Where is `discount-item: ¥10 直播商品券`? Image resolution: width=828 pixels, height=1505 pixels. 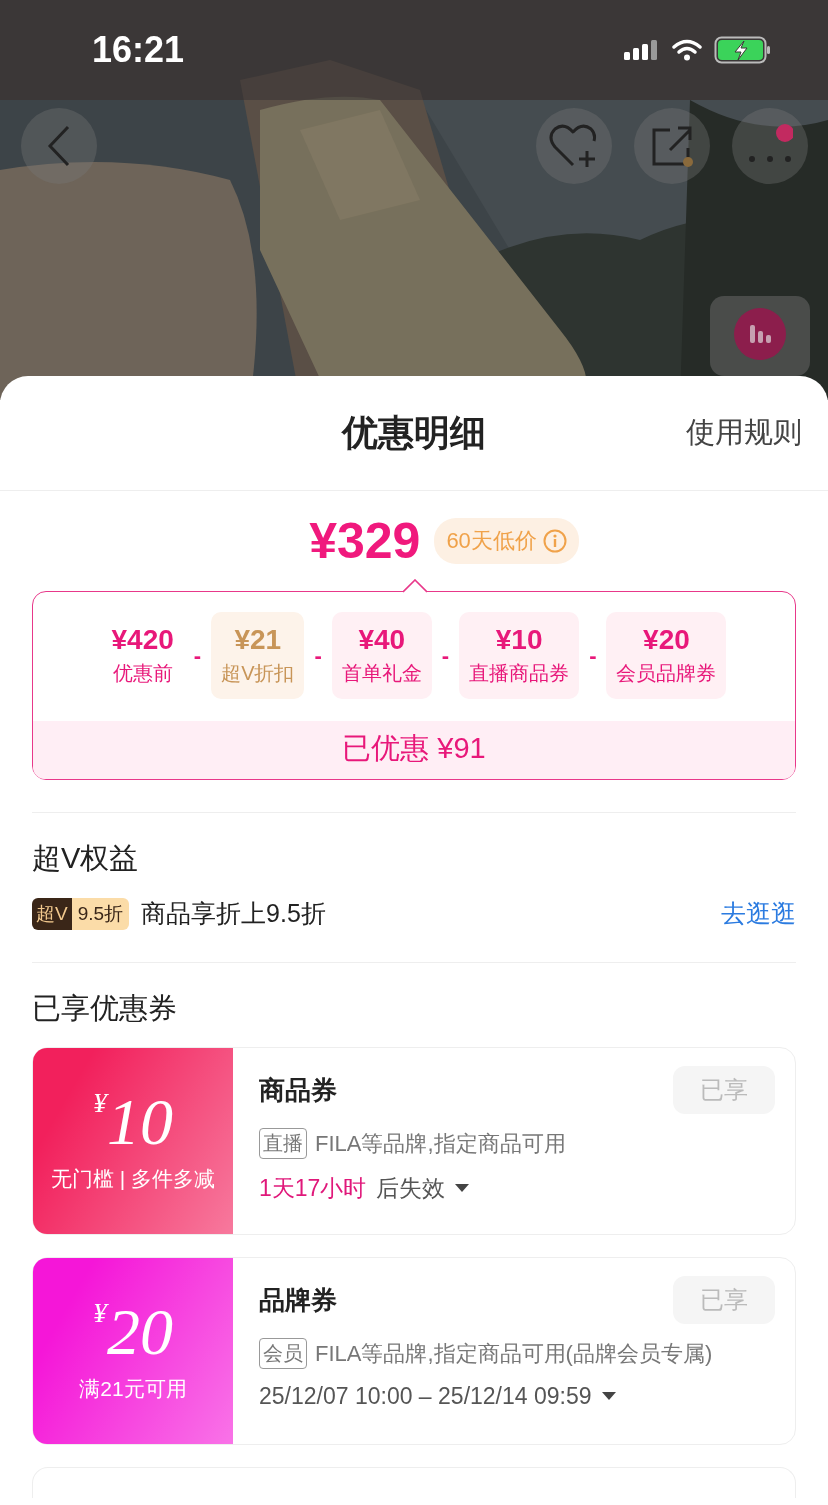
discount-item: ¥10 直播商品券 is located at coordinates (519, 655).